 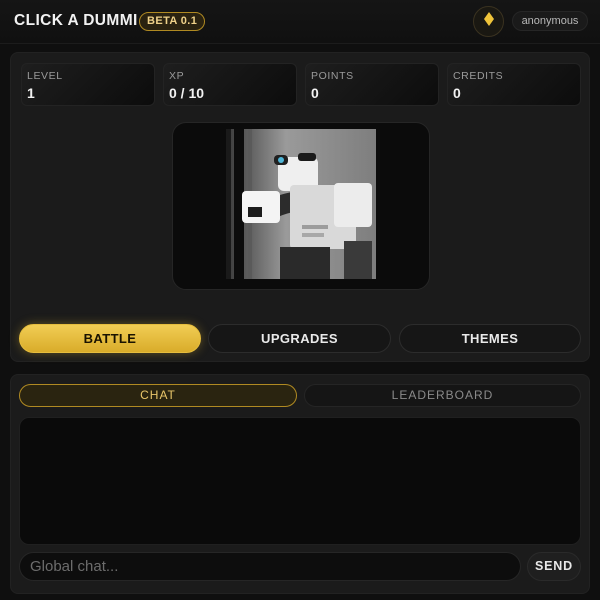 What do you see at coordinates (332, 76) in the screenshot?
I see `stat-label: POINTS` at bounding box center [332, 76].